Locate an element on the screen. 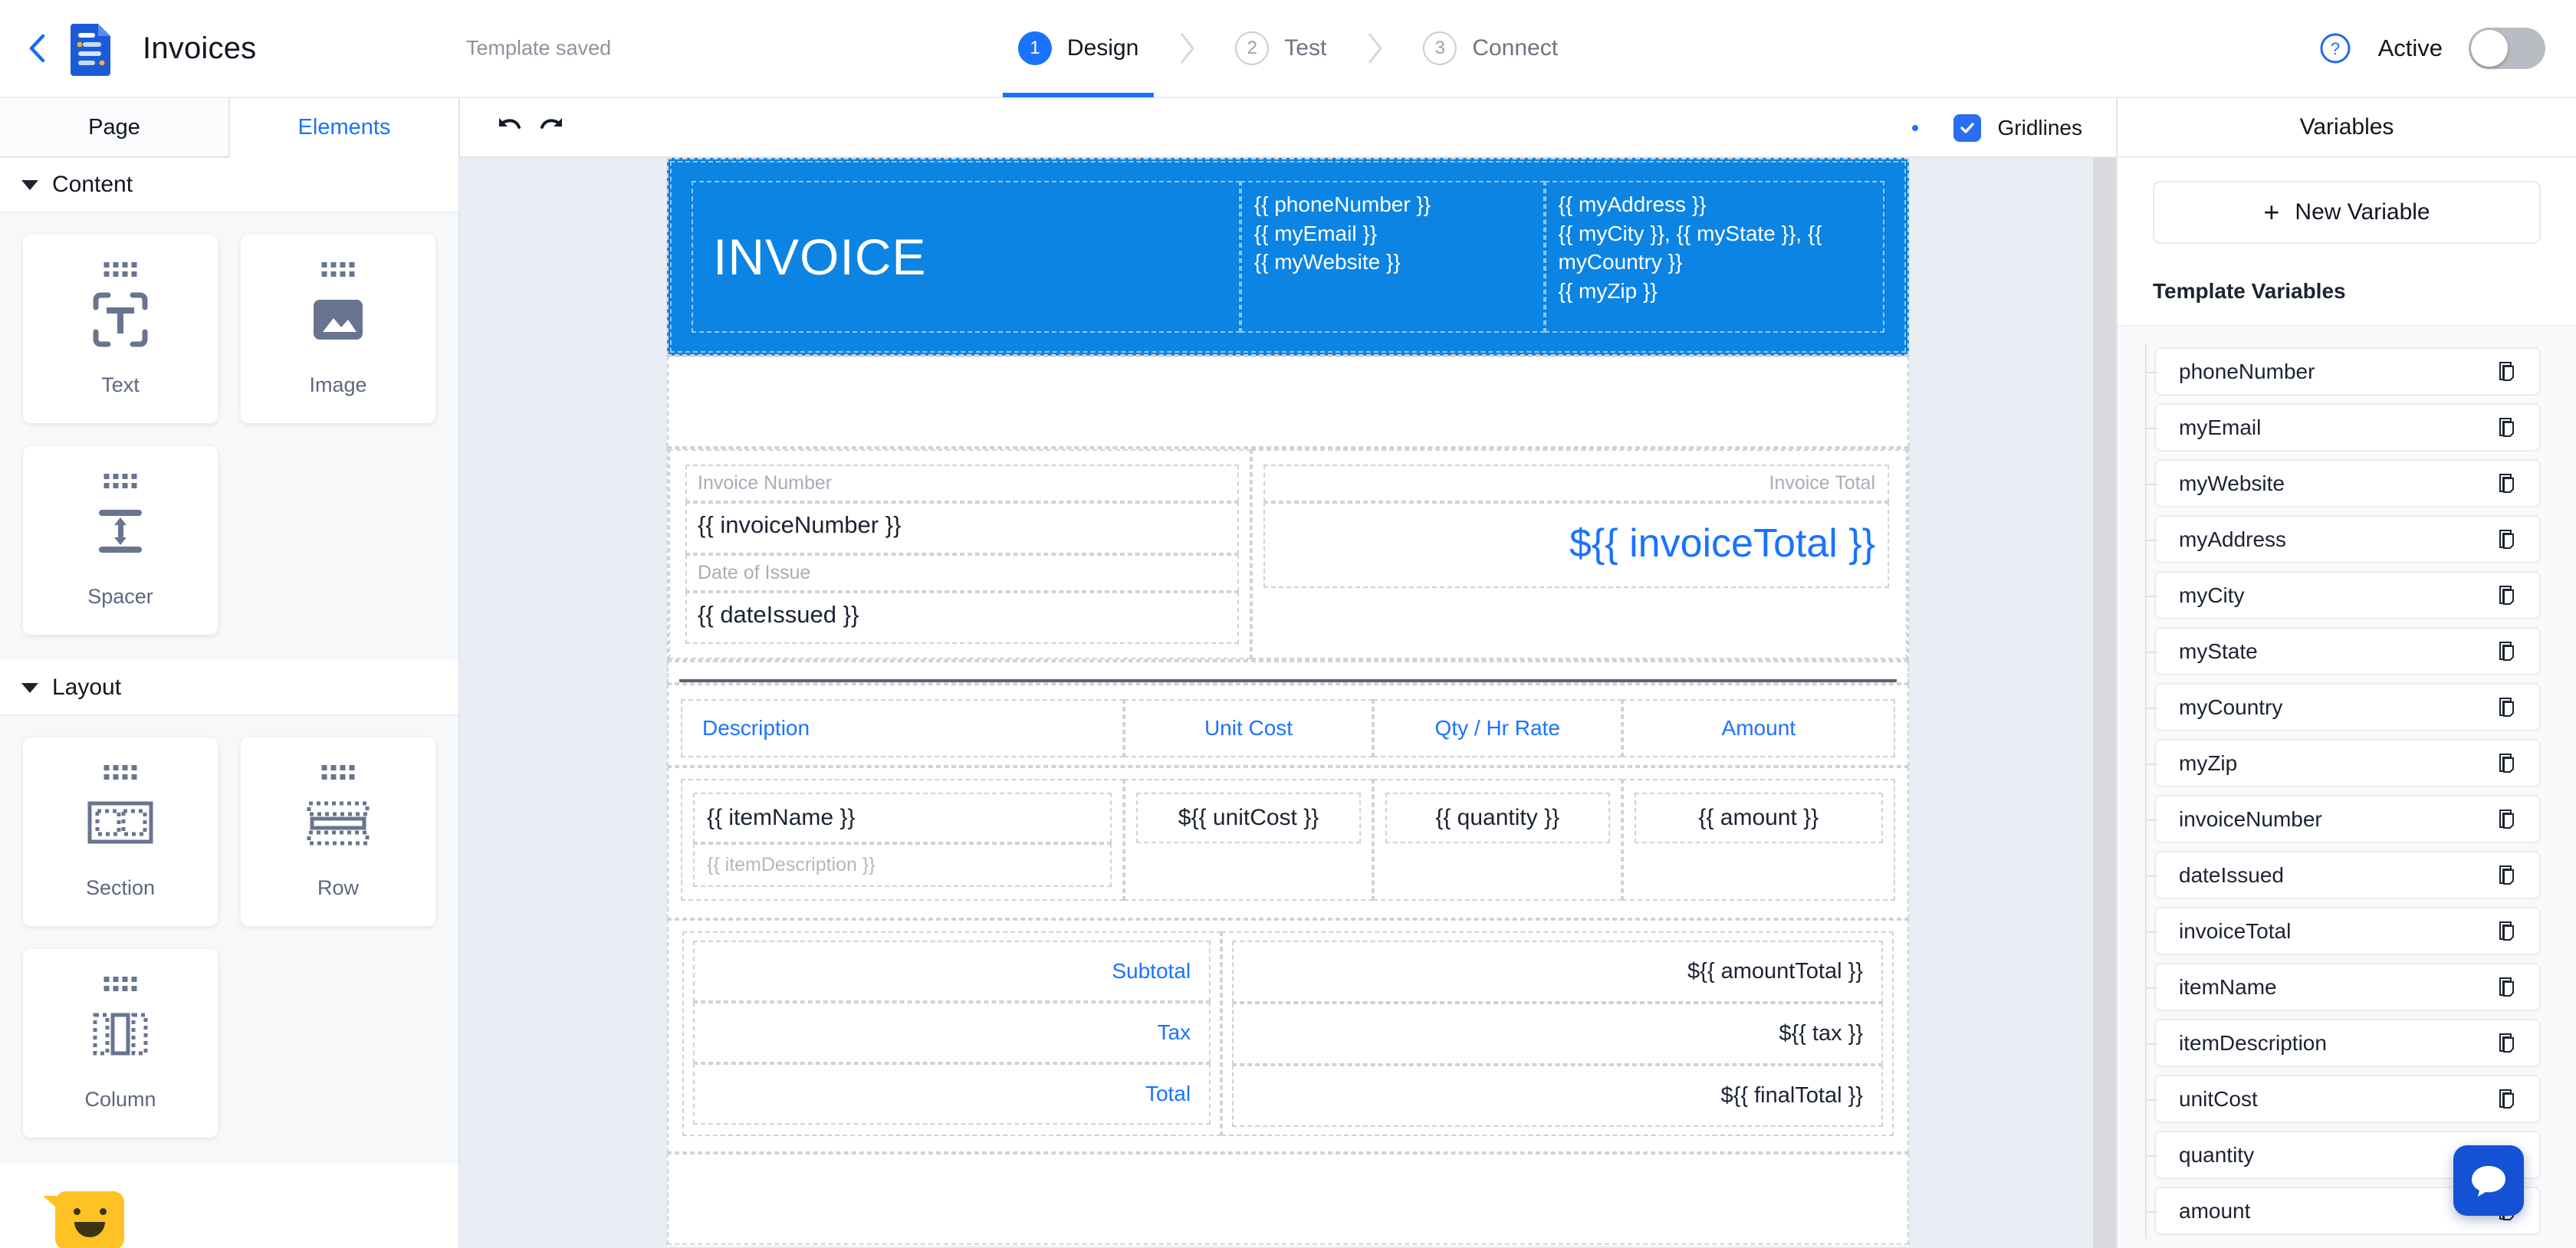 Image resolution: width=2576 pixels, height=1248 pixels. list-item: myState is located at coordinates (2347, 651).